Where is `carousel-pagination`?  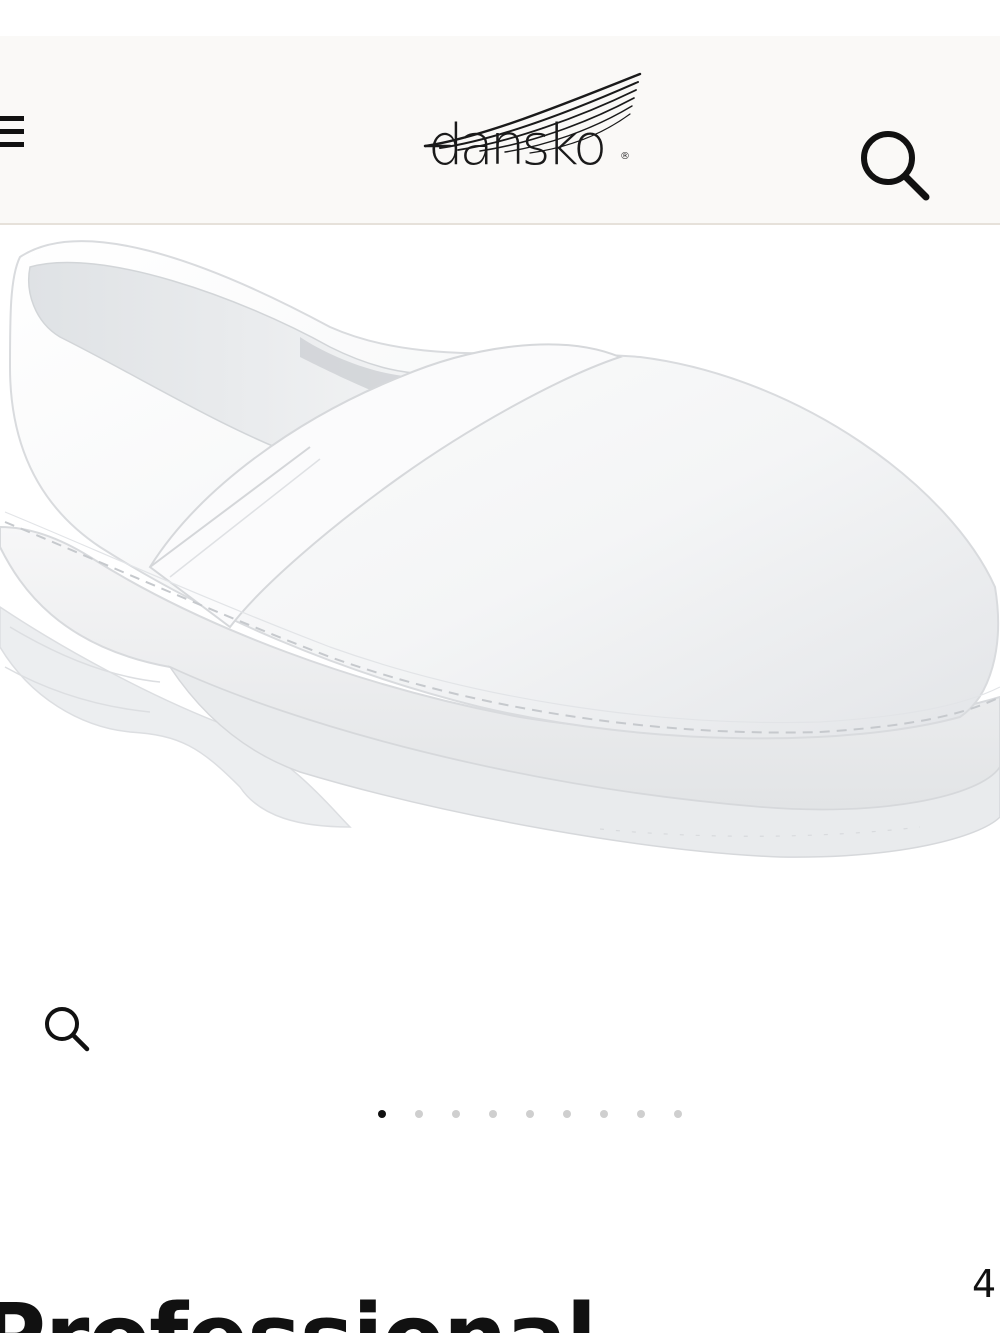 carousel-pagination is located at coordinates (535, 1114).